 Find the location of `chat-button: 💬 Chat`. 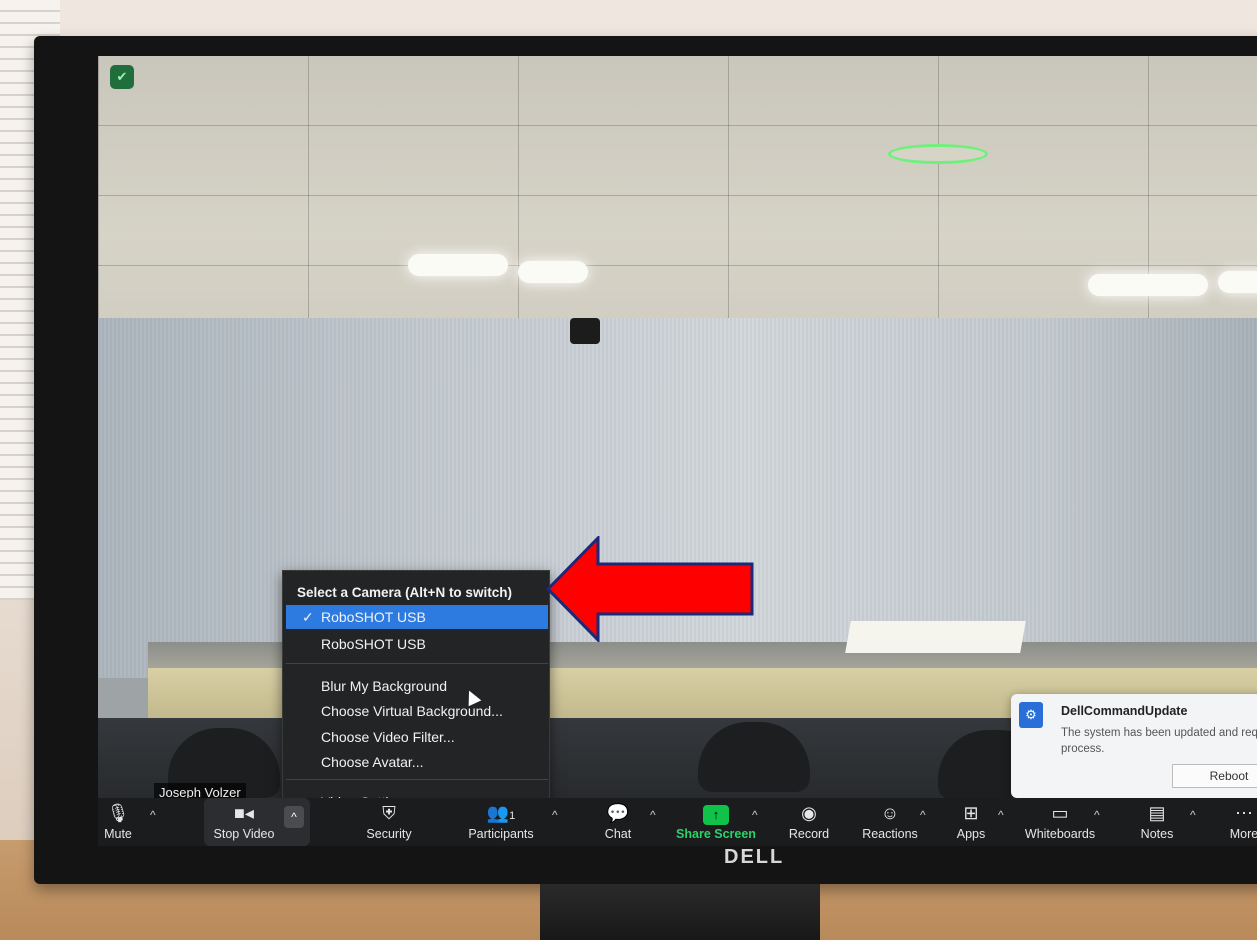

chat-button: 💬 Chat is located at coordinates (618, 821).